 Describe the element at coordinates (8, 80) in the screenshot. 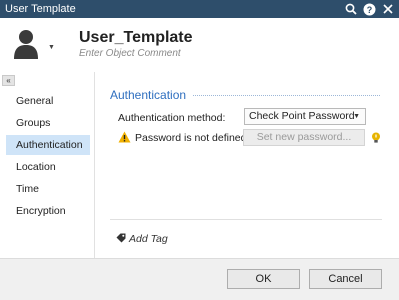

I see `collapse-sidebar-button: «` at that location.